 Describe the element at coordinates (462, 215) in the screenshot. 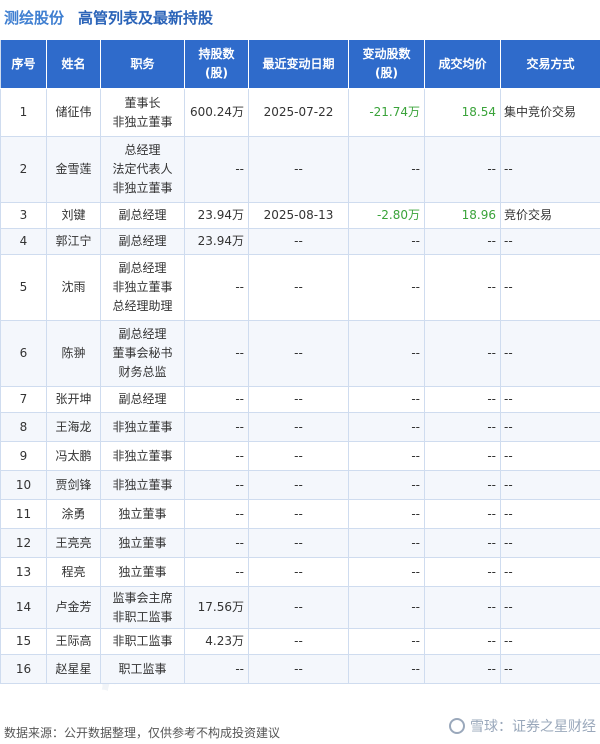

I see `cell-avg-price: 18.96` at that location.